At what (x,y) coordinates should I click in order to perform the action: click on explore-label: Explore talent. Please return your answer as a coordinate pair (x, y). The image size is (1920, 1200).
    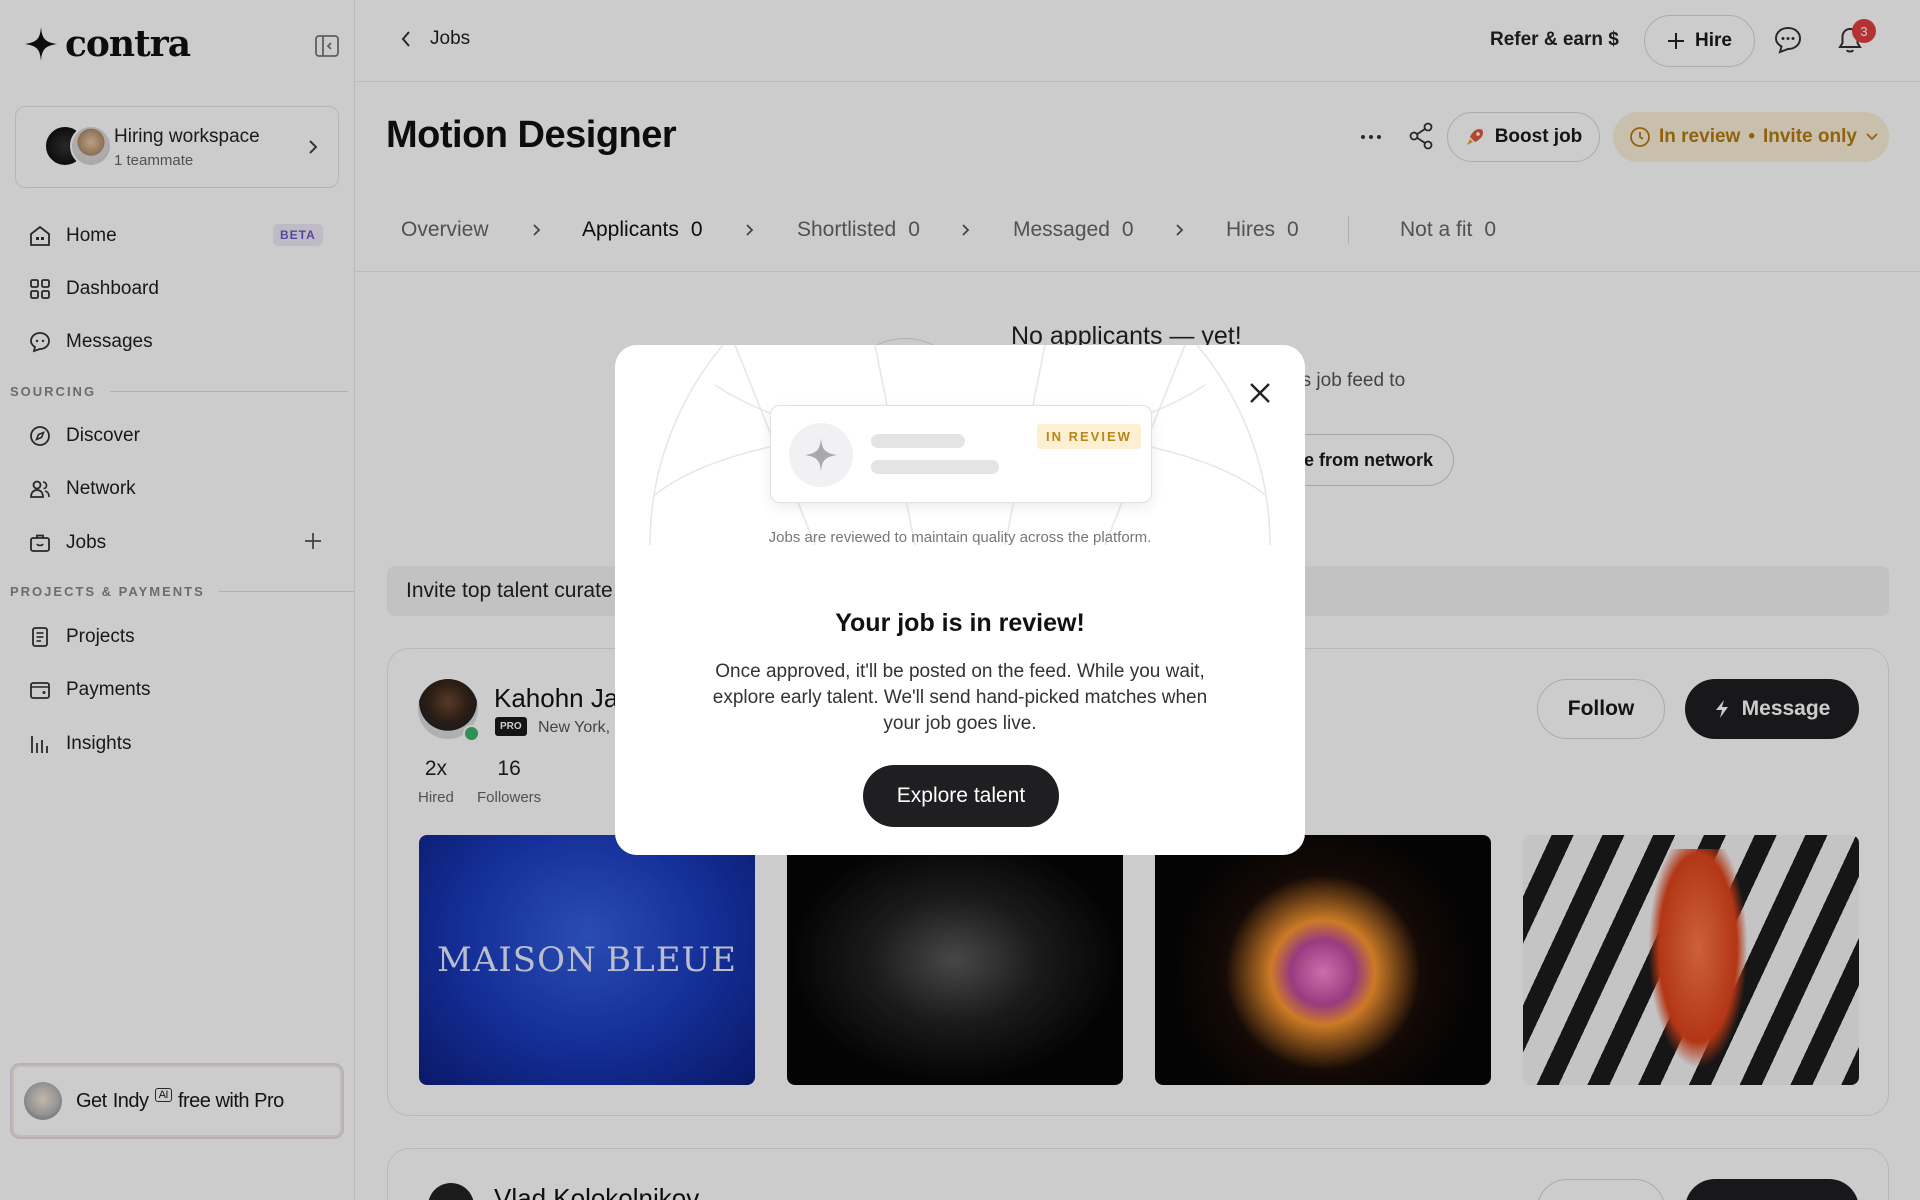
    Looking at the image, I should click on (961, 795).